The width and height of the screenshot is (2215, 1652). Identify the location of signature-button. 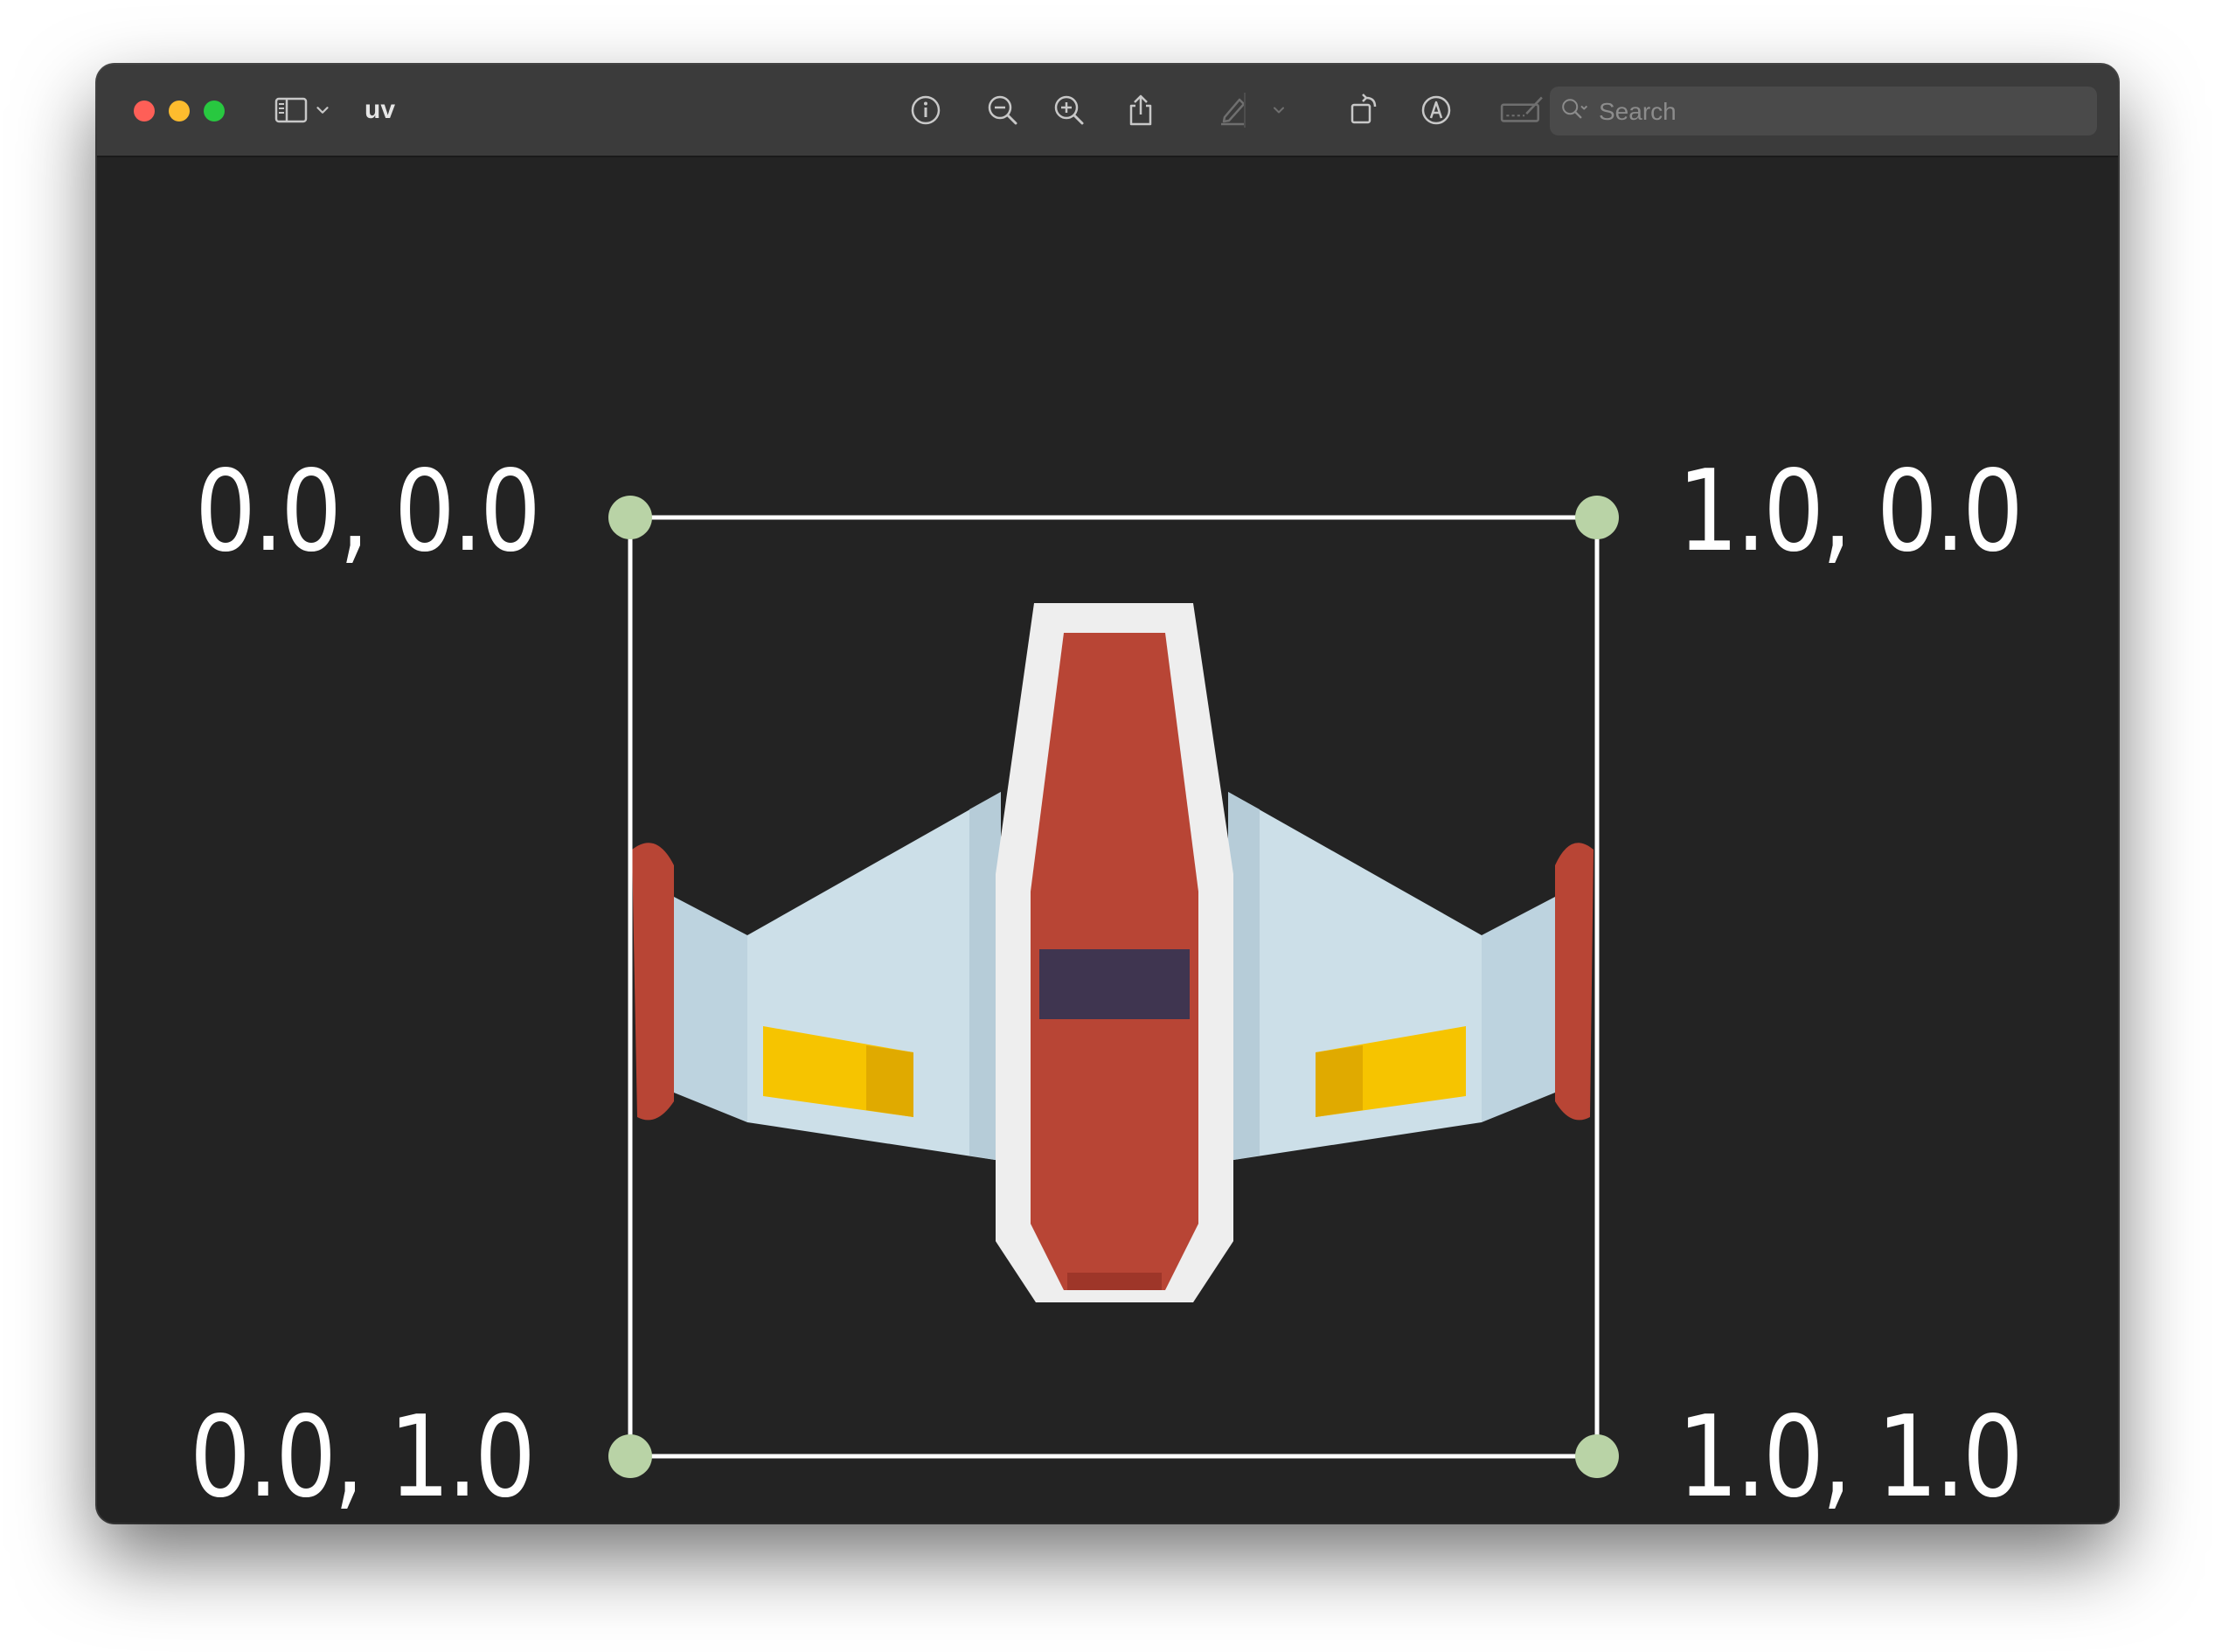
(1522, 111).